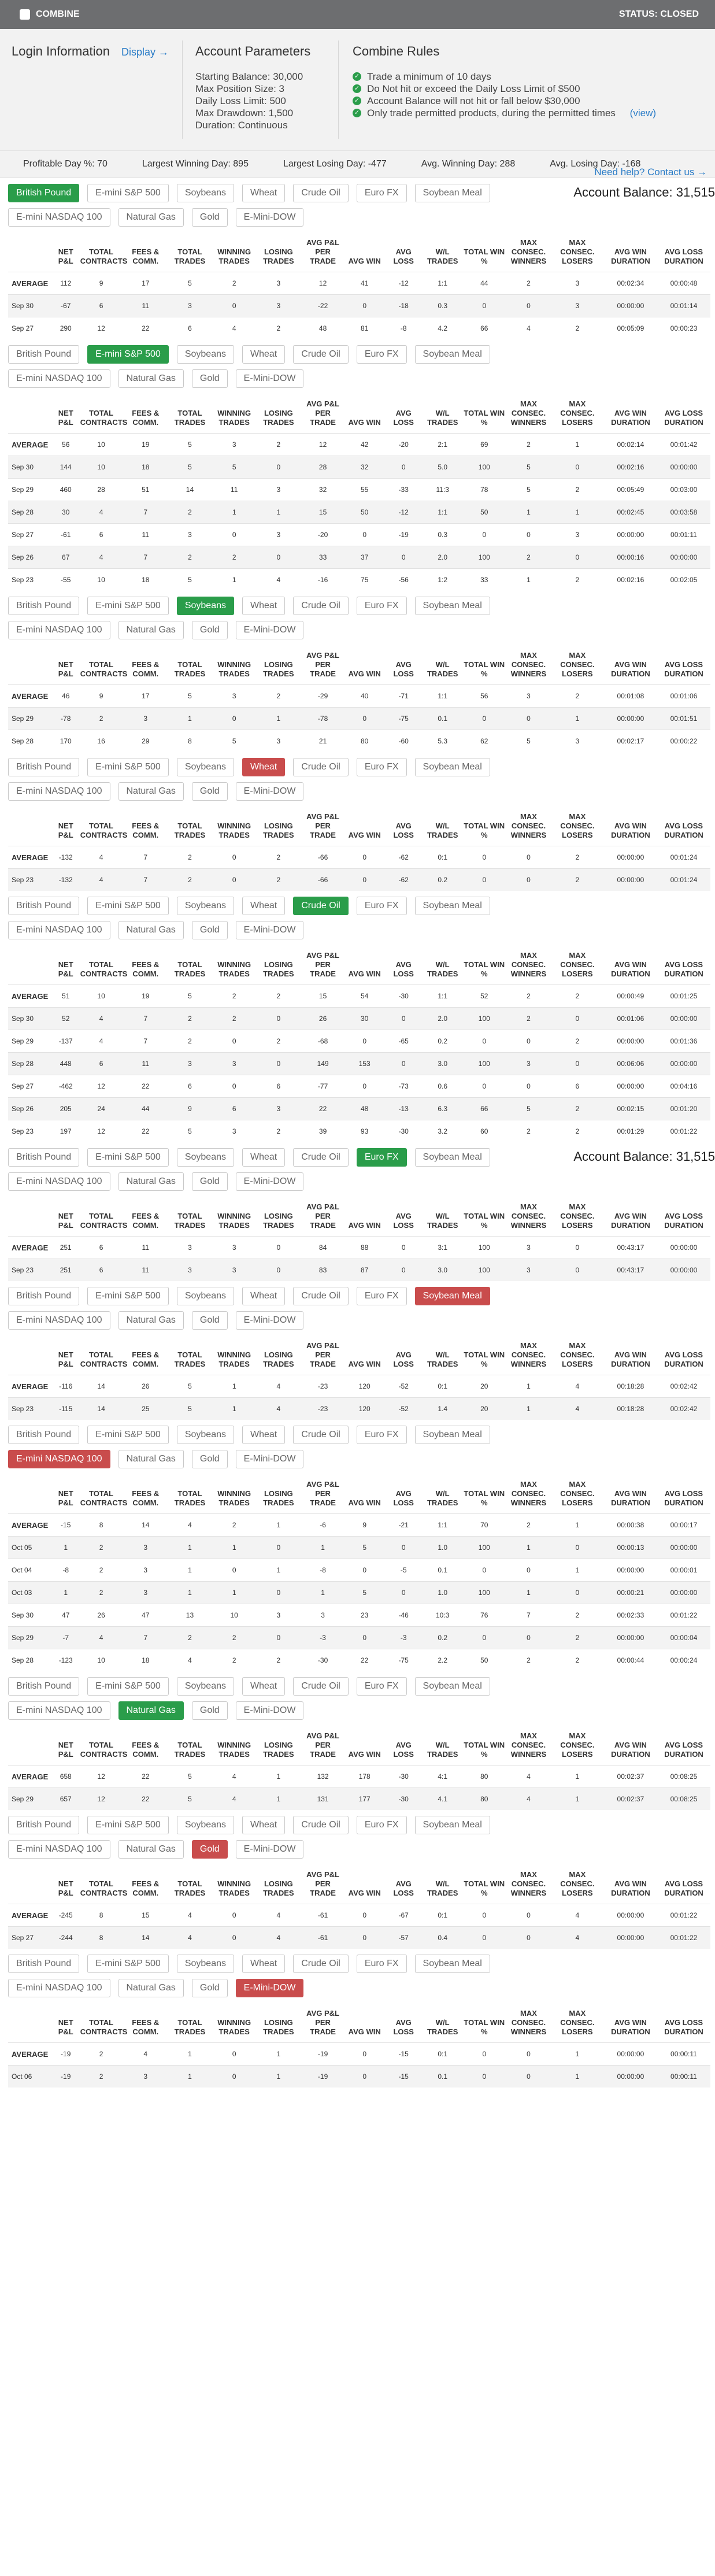  I want to click on display-link: Display →, so click(145, 52).